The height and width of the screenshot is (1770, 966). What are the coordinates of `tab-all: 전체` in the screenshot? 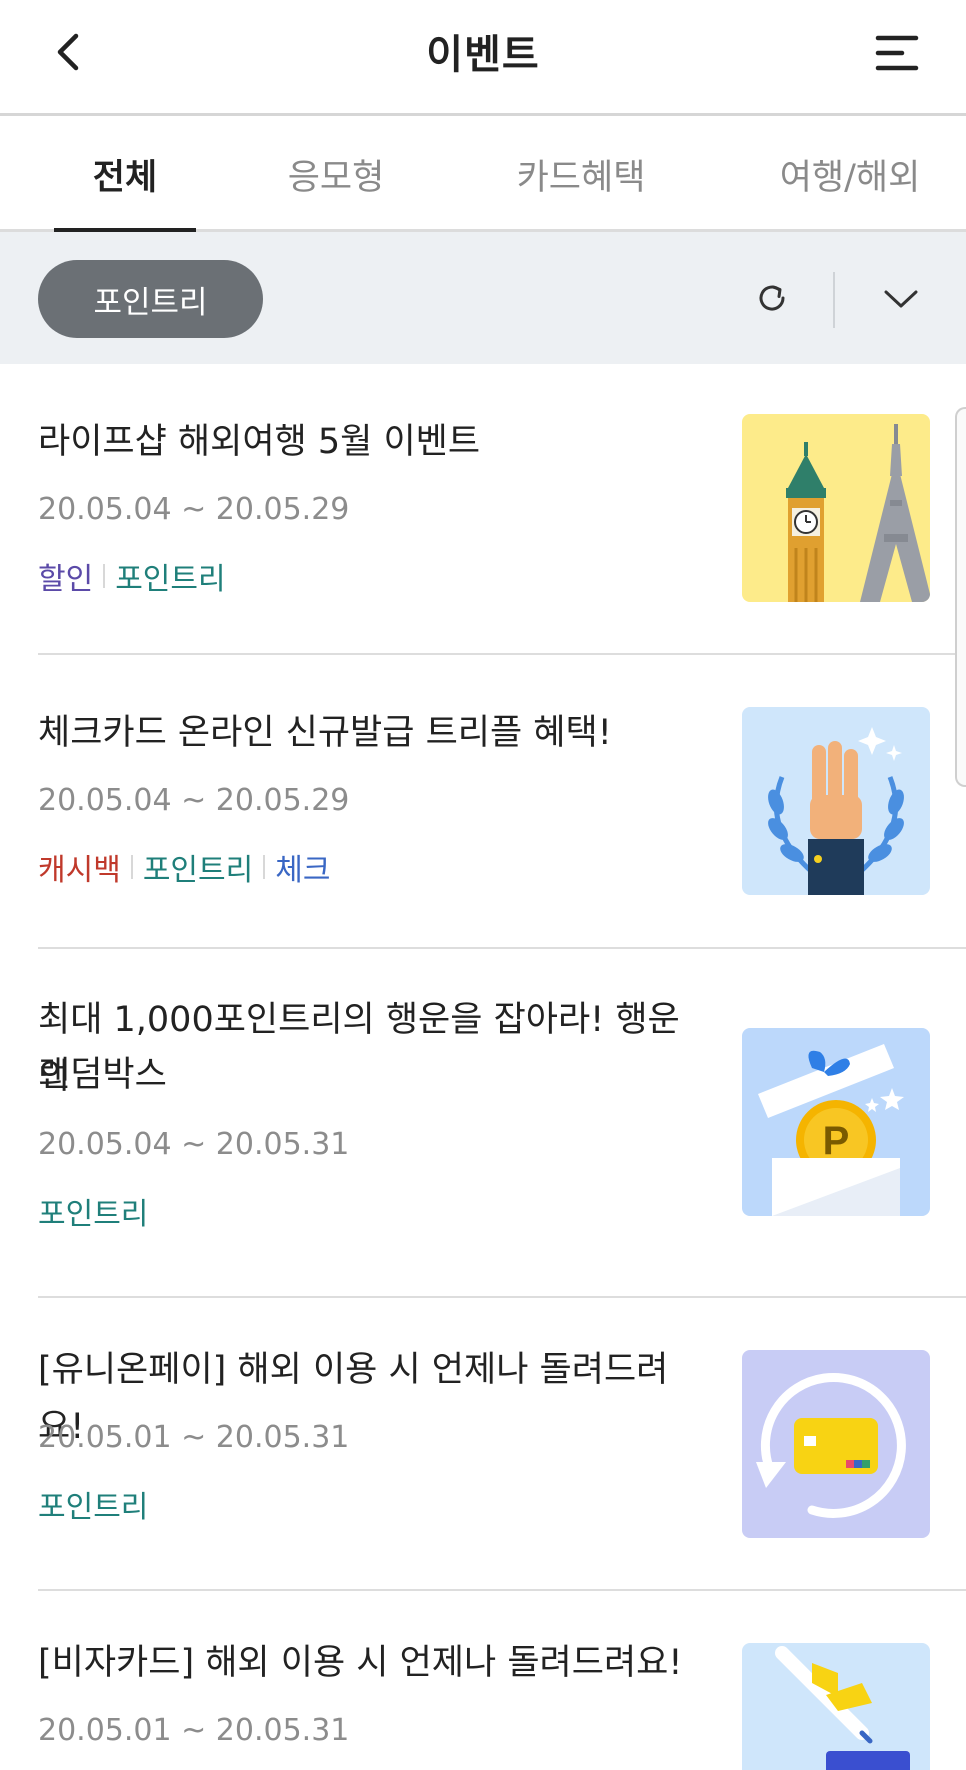 It's located at (125, 174).